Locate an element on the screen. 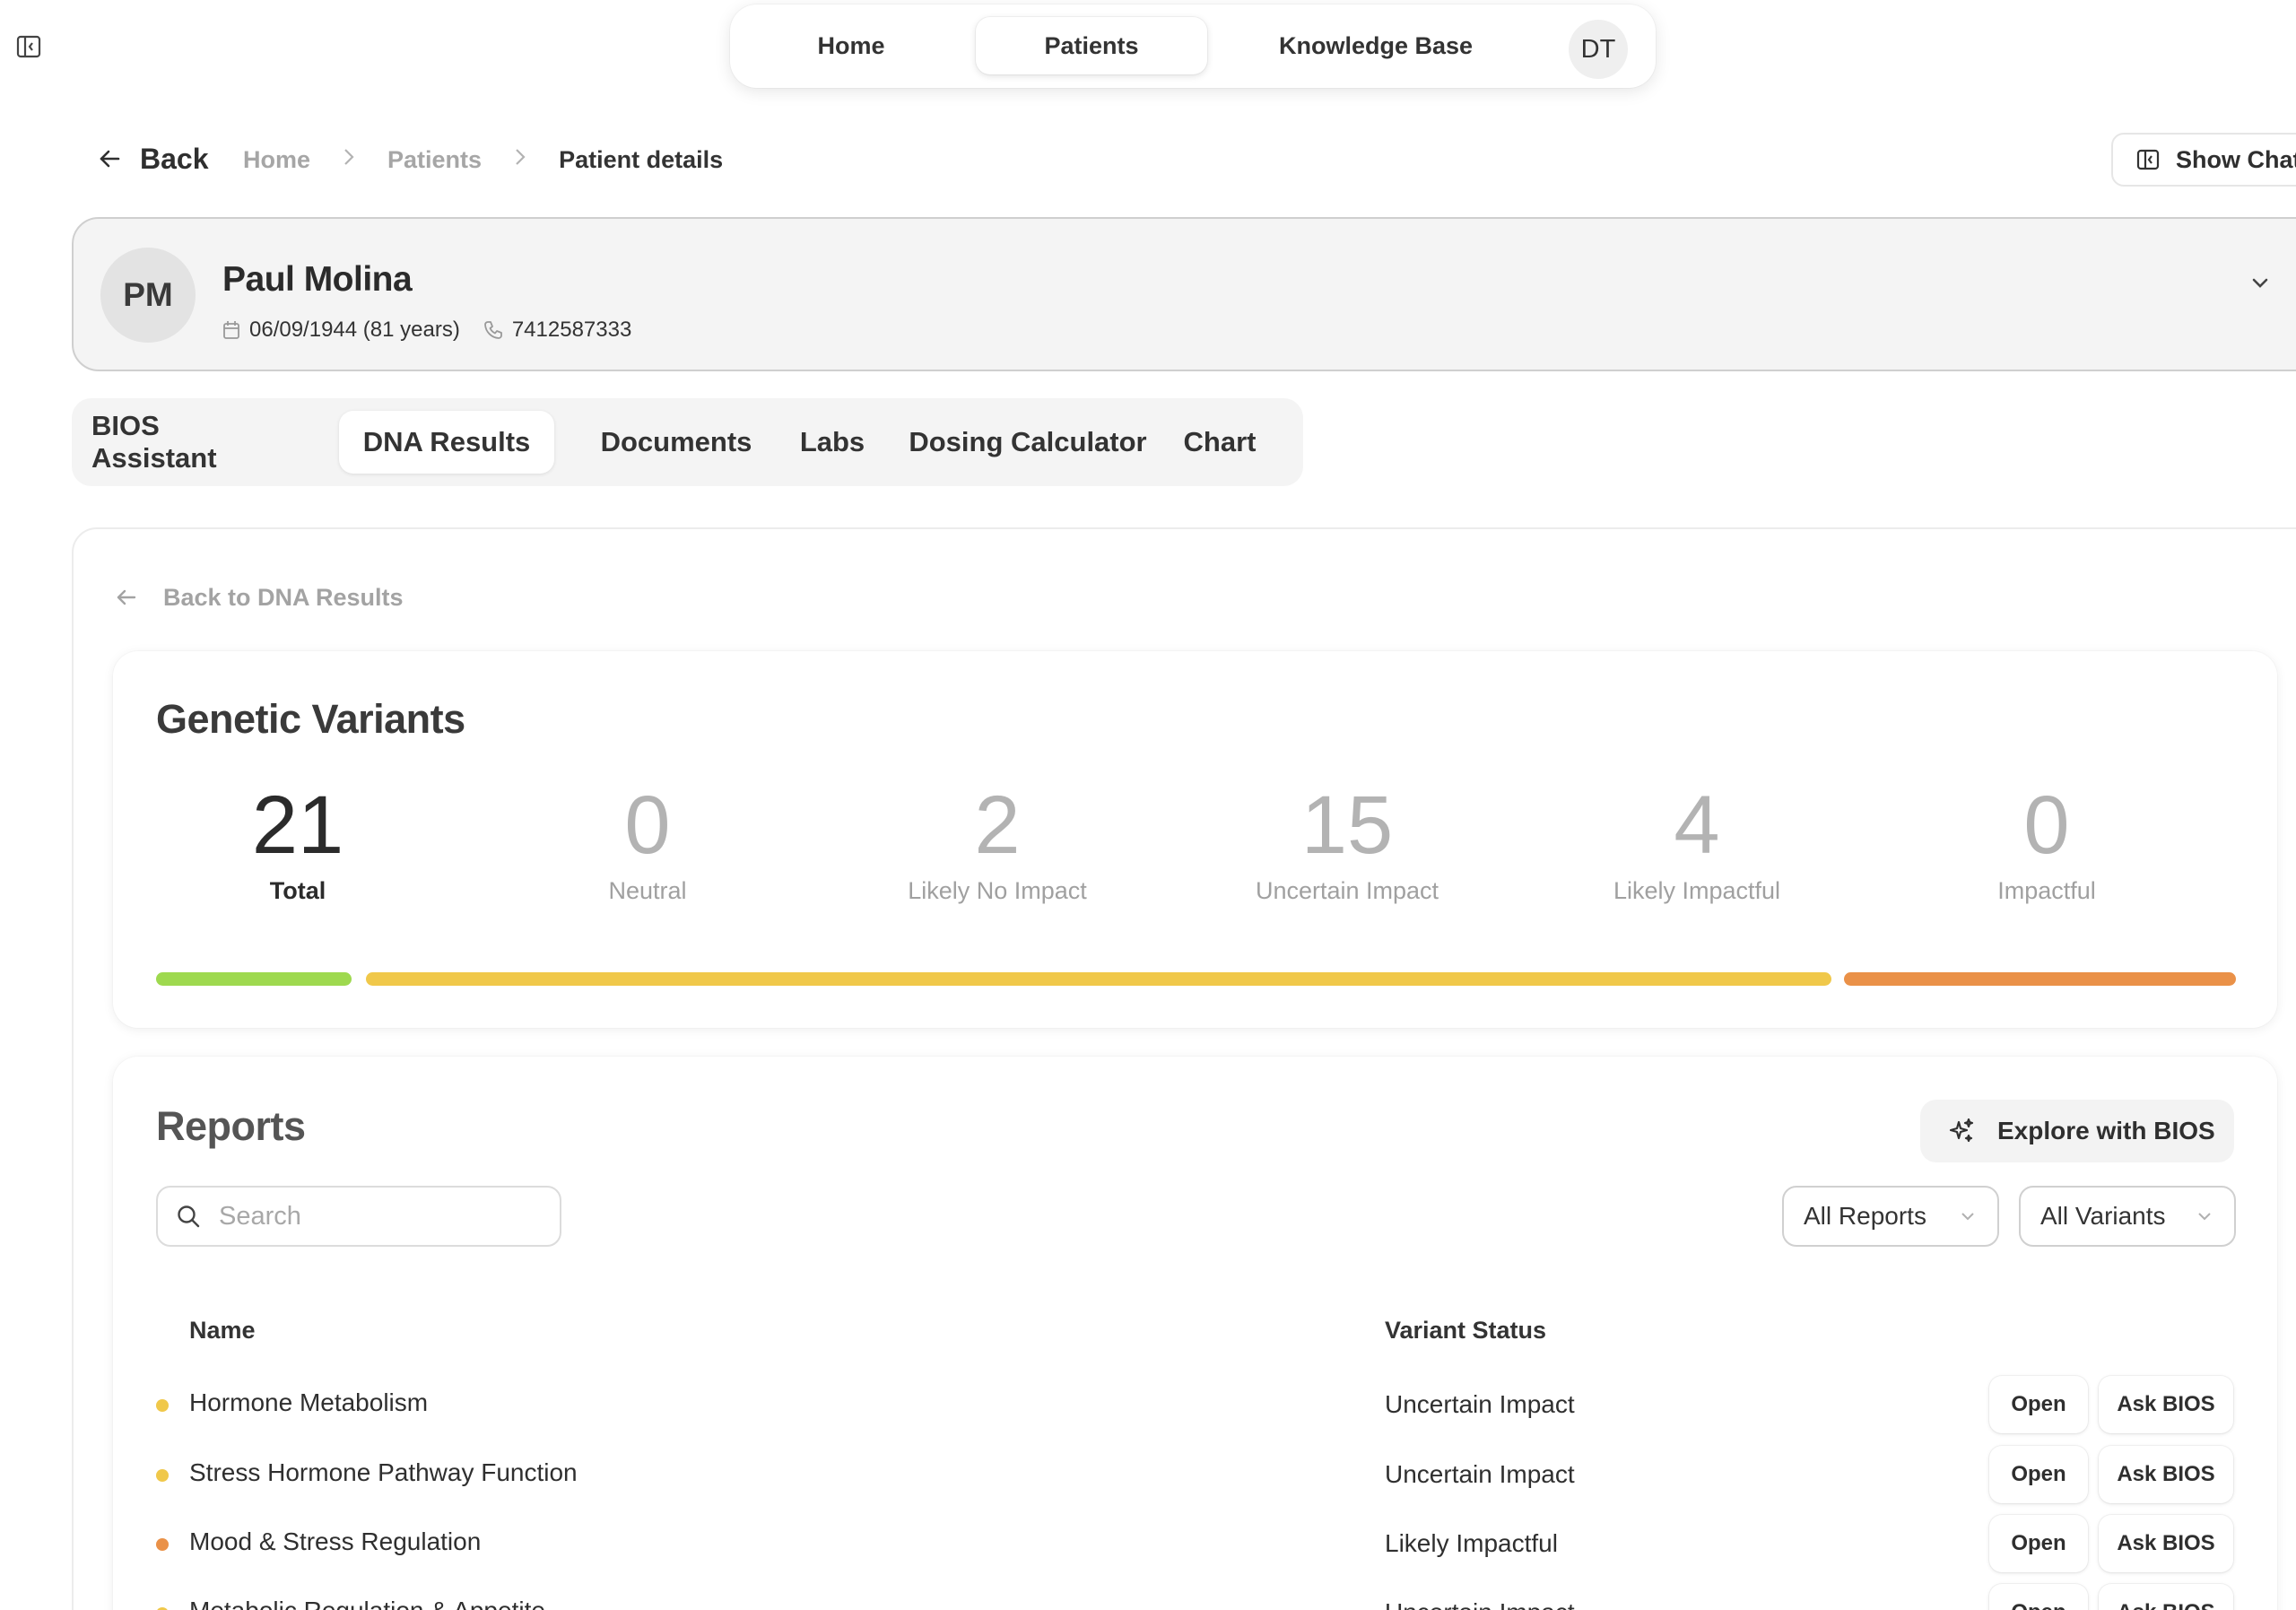 The width and height of the screenshot is (2296, 1610). explore-with-bios-button: Explore with BIOS is located at coordinates (2077, 1131).